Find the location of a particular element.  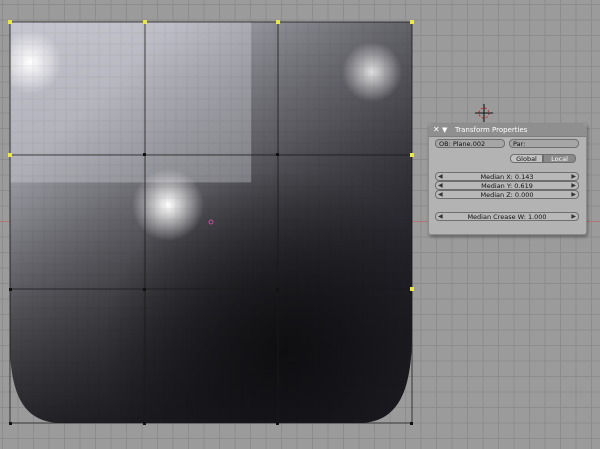

object-name-field: OB: Plane.002 is located at coordinates (470, 143).